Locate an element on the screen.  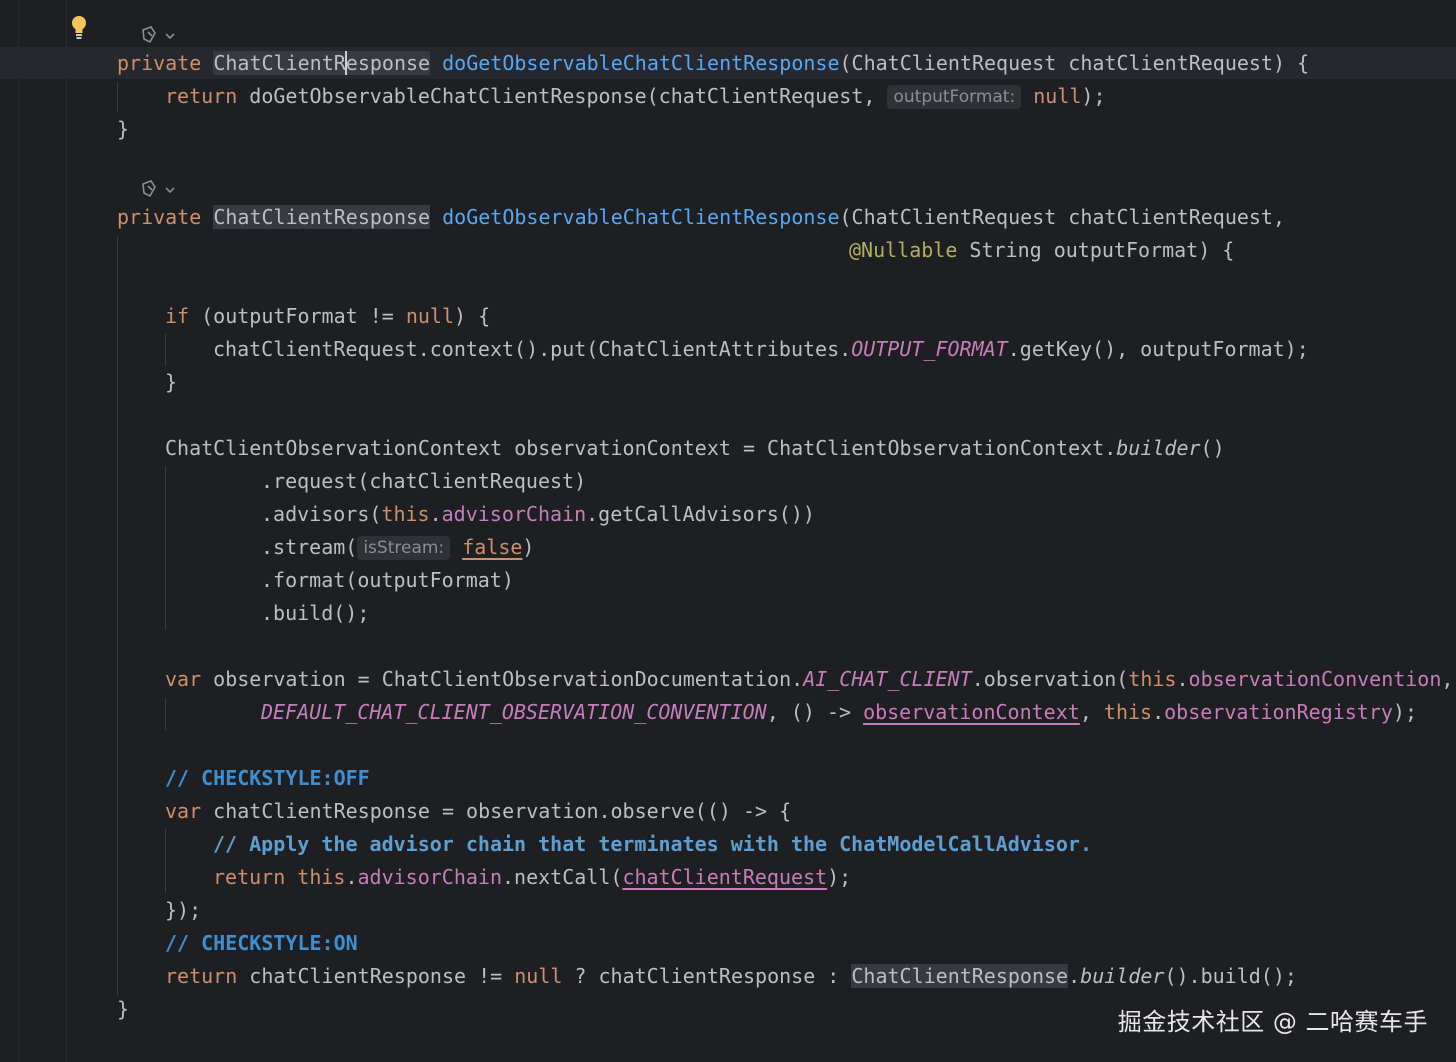
code-line-builder-request: .request(chatClientRequest) is located at coordinates (423, 481).